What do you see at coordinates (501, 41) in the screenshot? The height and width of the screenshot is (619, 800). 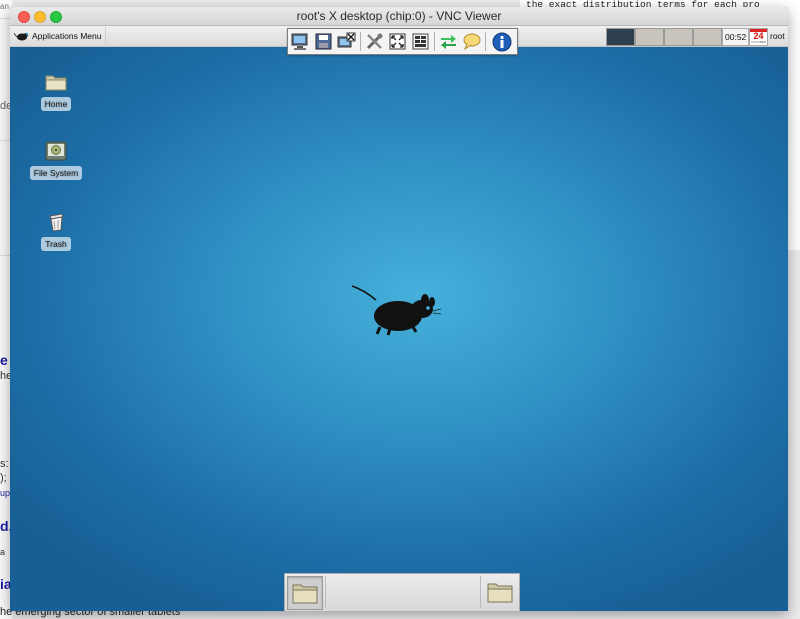 I see `info-icon` at bounding box center [501, 41].